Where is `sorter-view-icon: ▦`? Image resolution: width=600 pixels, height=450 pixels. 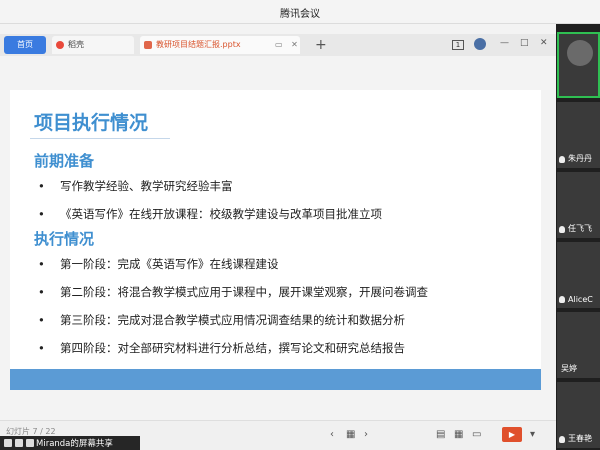 sorter-view-icon: ▦ is located at coordinates (458, 434).